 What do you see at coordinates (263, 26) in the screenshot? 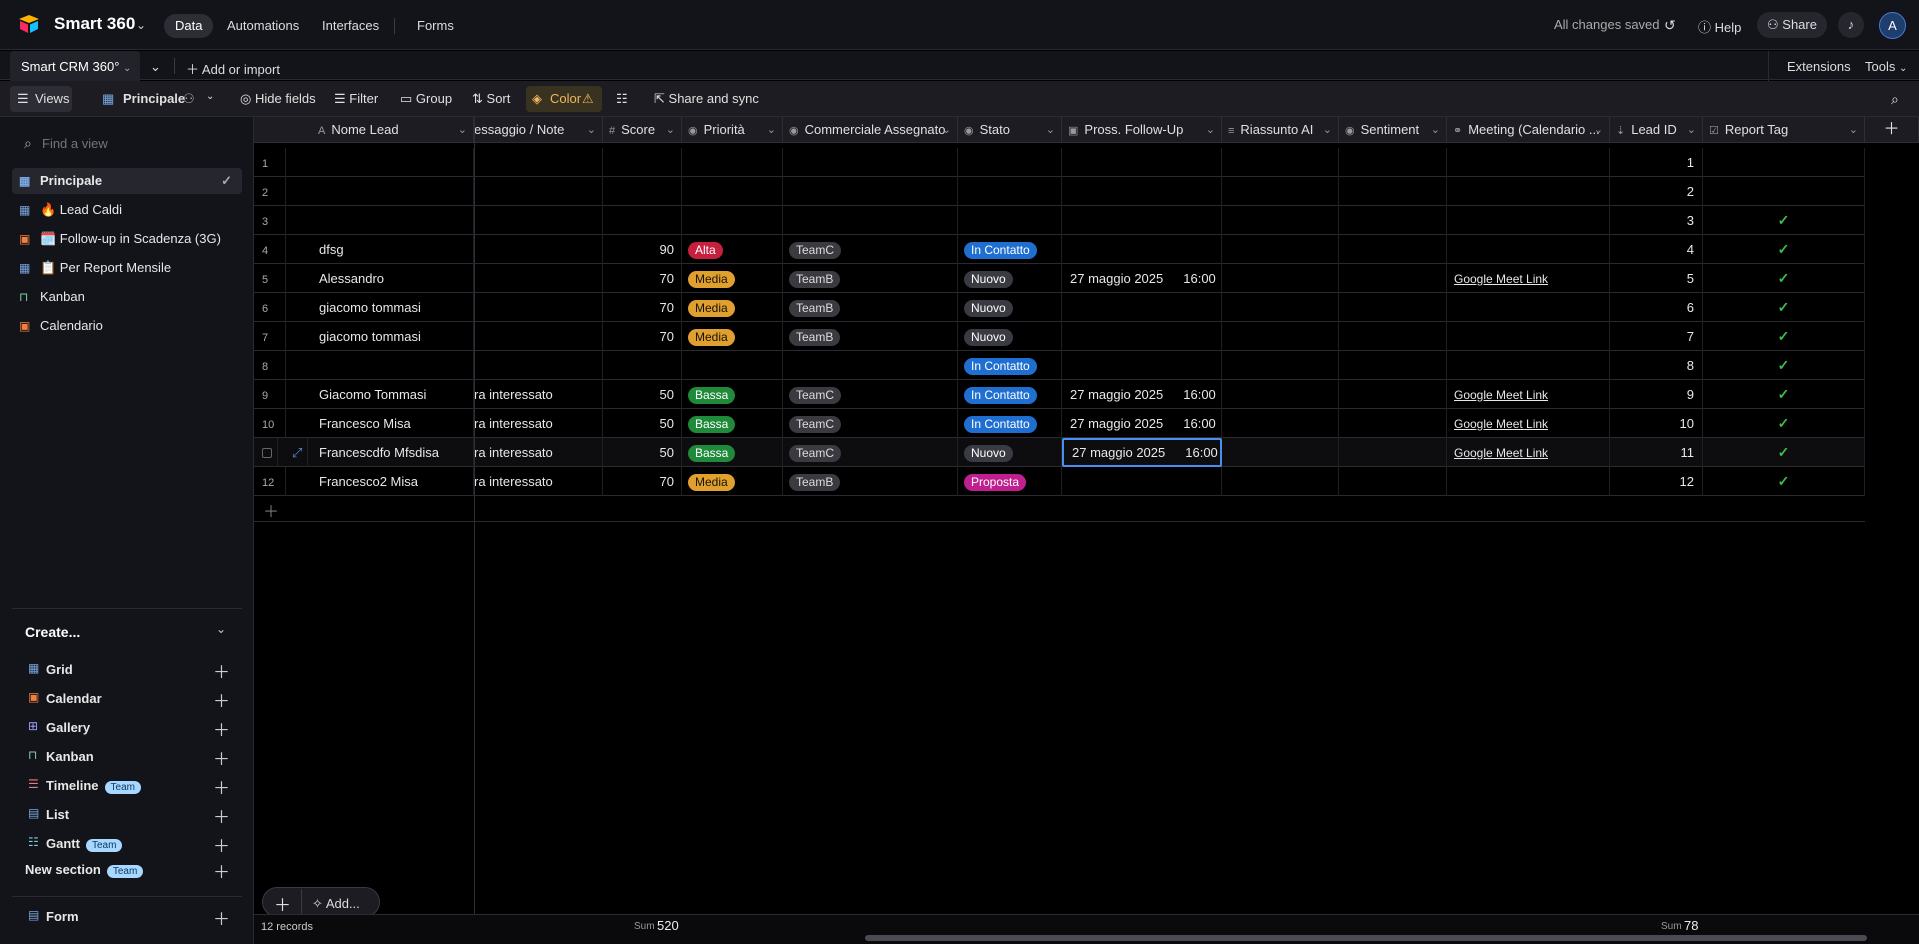
I see `nav-automations: Automations` at bounding box center [263, 26].